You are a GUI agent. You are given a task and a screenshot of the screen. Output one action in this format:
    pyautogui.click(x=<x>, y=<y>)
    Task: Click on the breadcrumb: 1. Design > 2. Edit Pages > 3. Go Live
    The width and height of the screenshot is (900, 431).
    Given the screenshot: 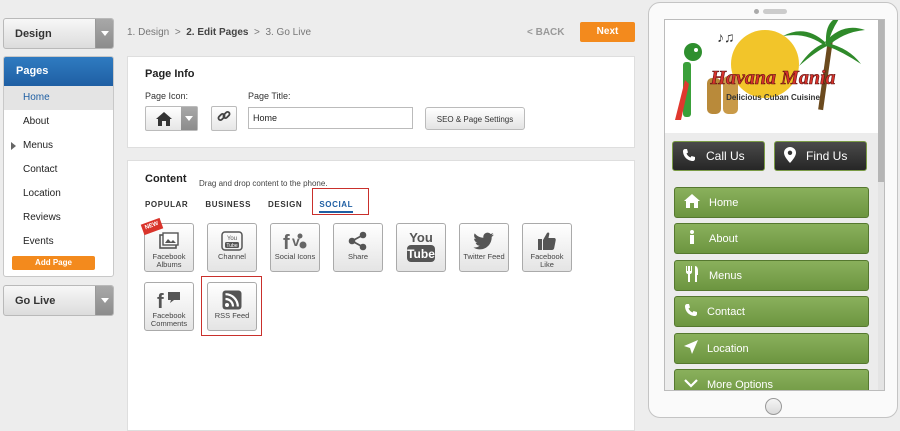 What is the action you would take?
    pyautogui.click(x=219, y=32)
    